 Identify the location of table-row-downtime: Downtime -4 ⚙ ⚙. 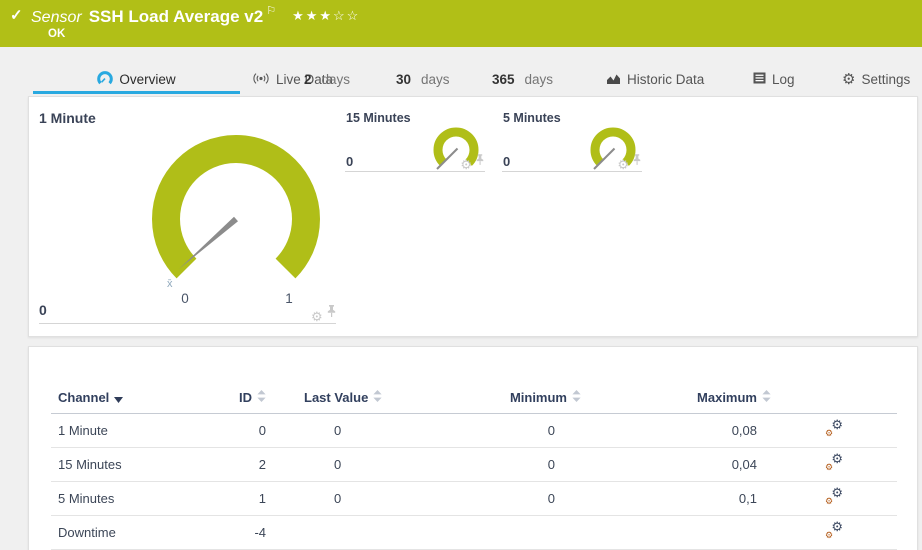
(474, 532).